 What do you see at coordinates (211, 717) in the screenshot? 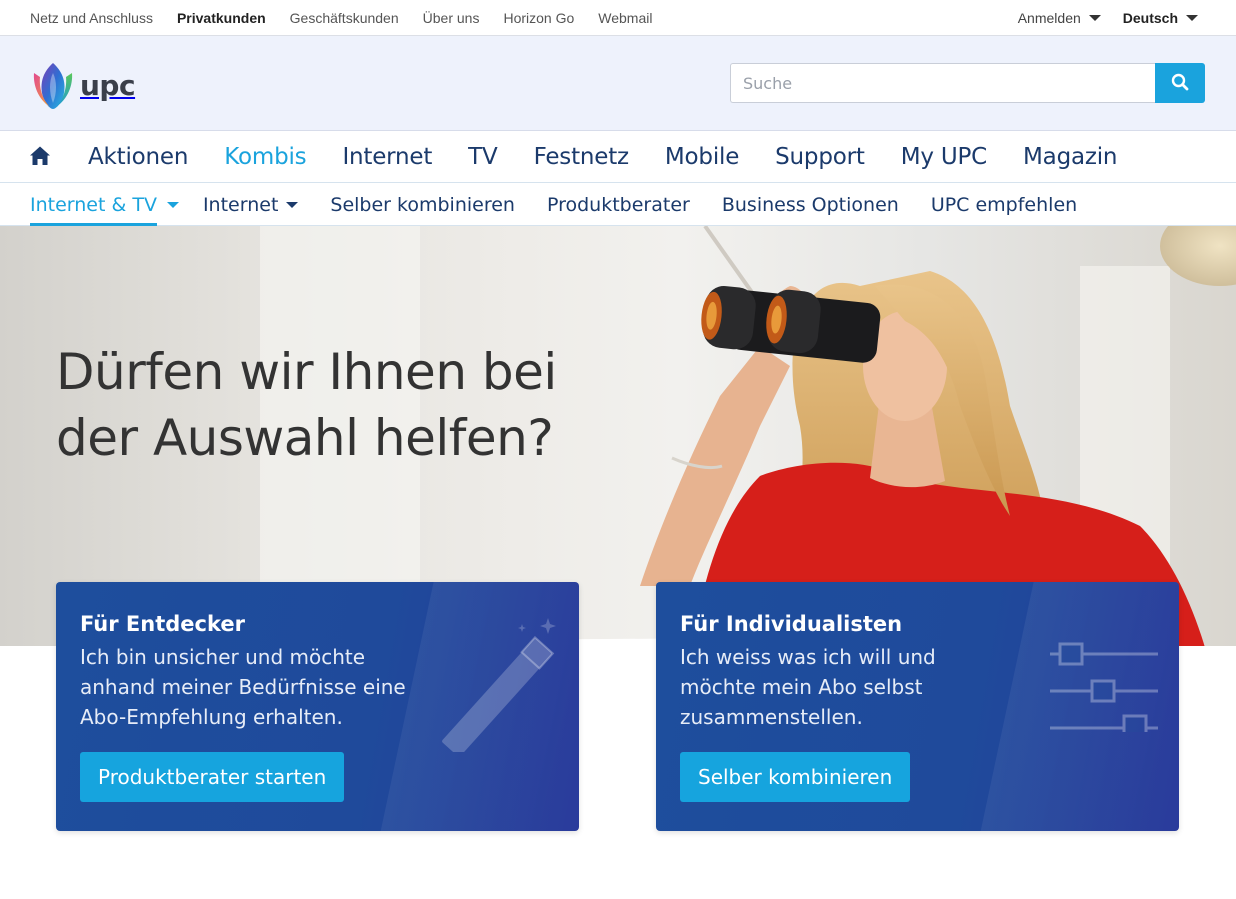
I see `card-text-line: Abo-Empfehlung erhalten.` at bounding box center [211, 717].